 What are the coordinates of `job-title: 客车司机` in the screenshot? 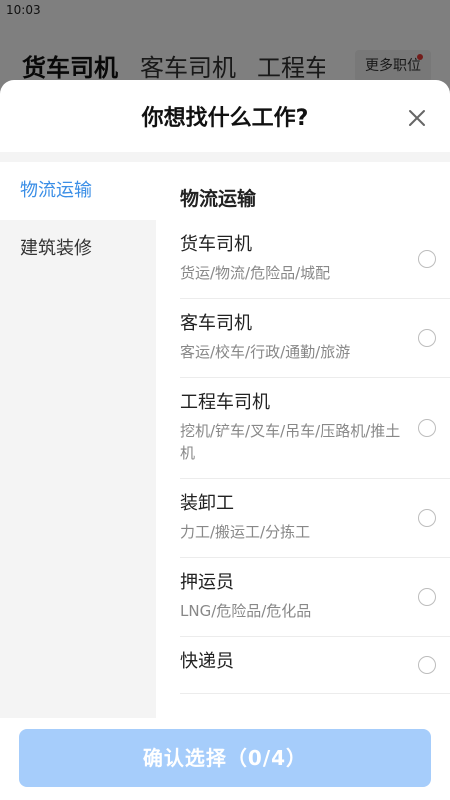 It's located at (216, 323).